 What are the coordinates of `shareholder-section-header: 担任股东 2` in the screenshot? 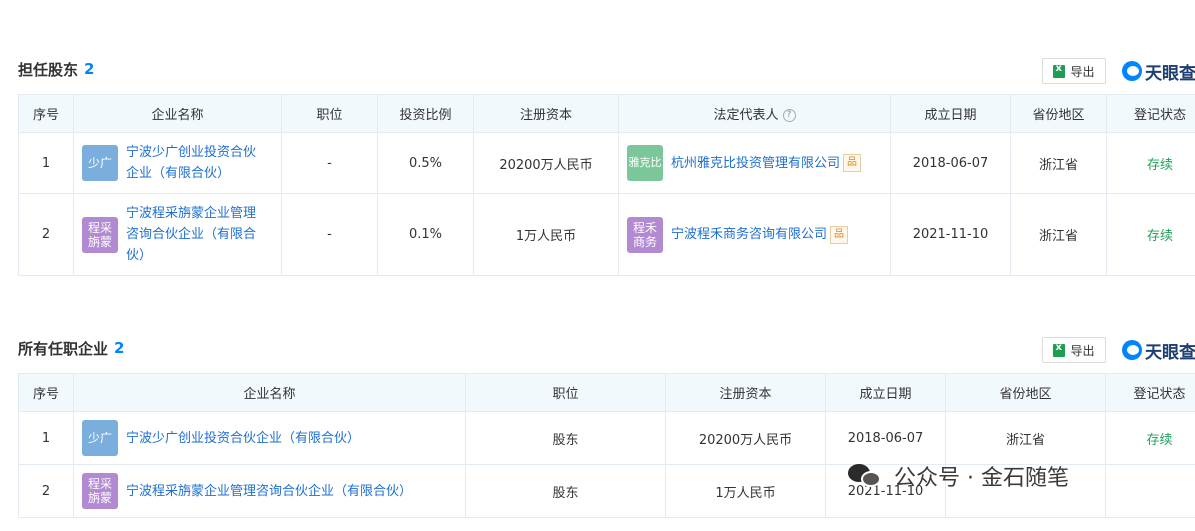 It's located at (56, 69).